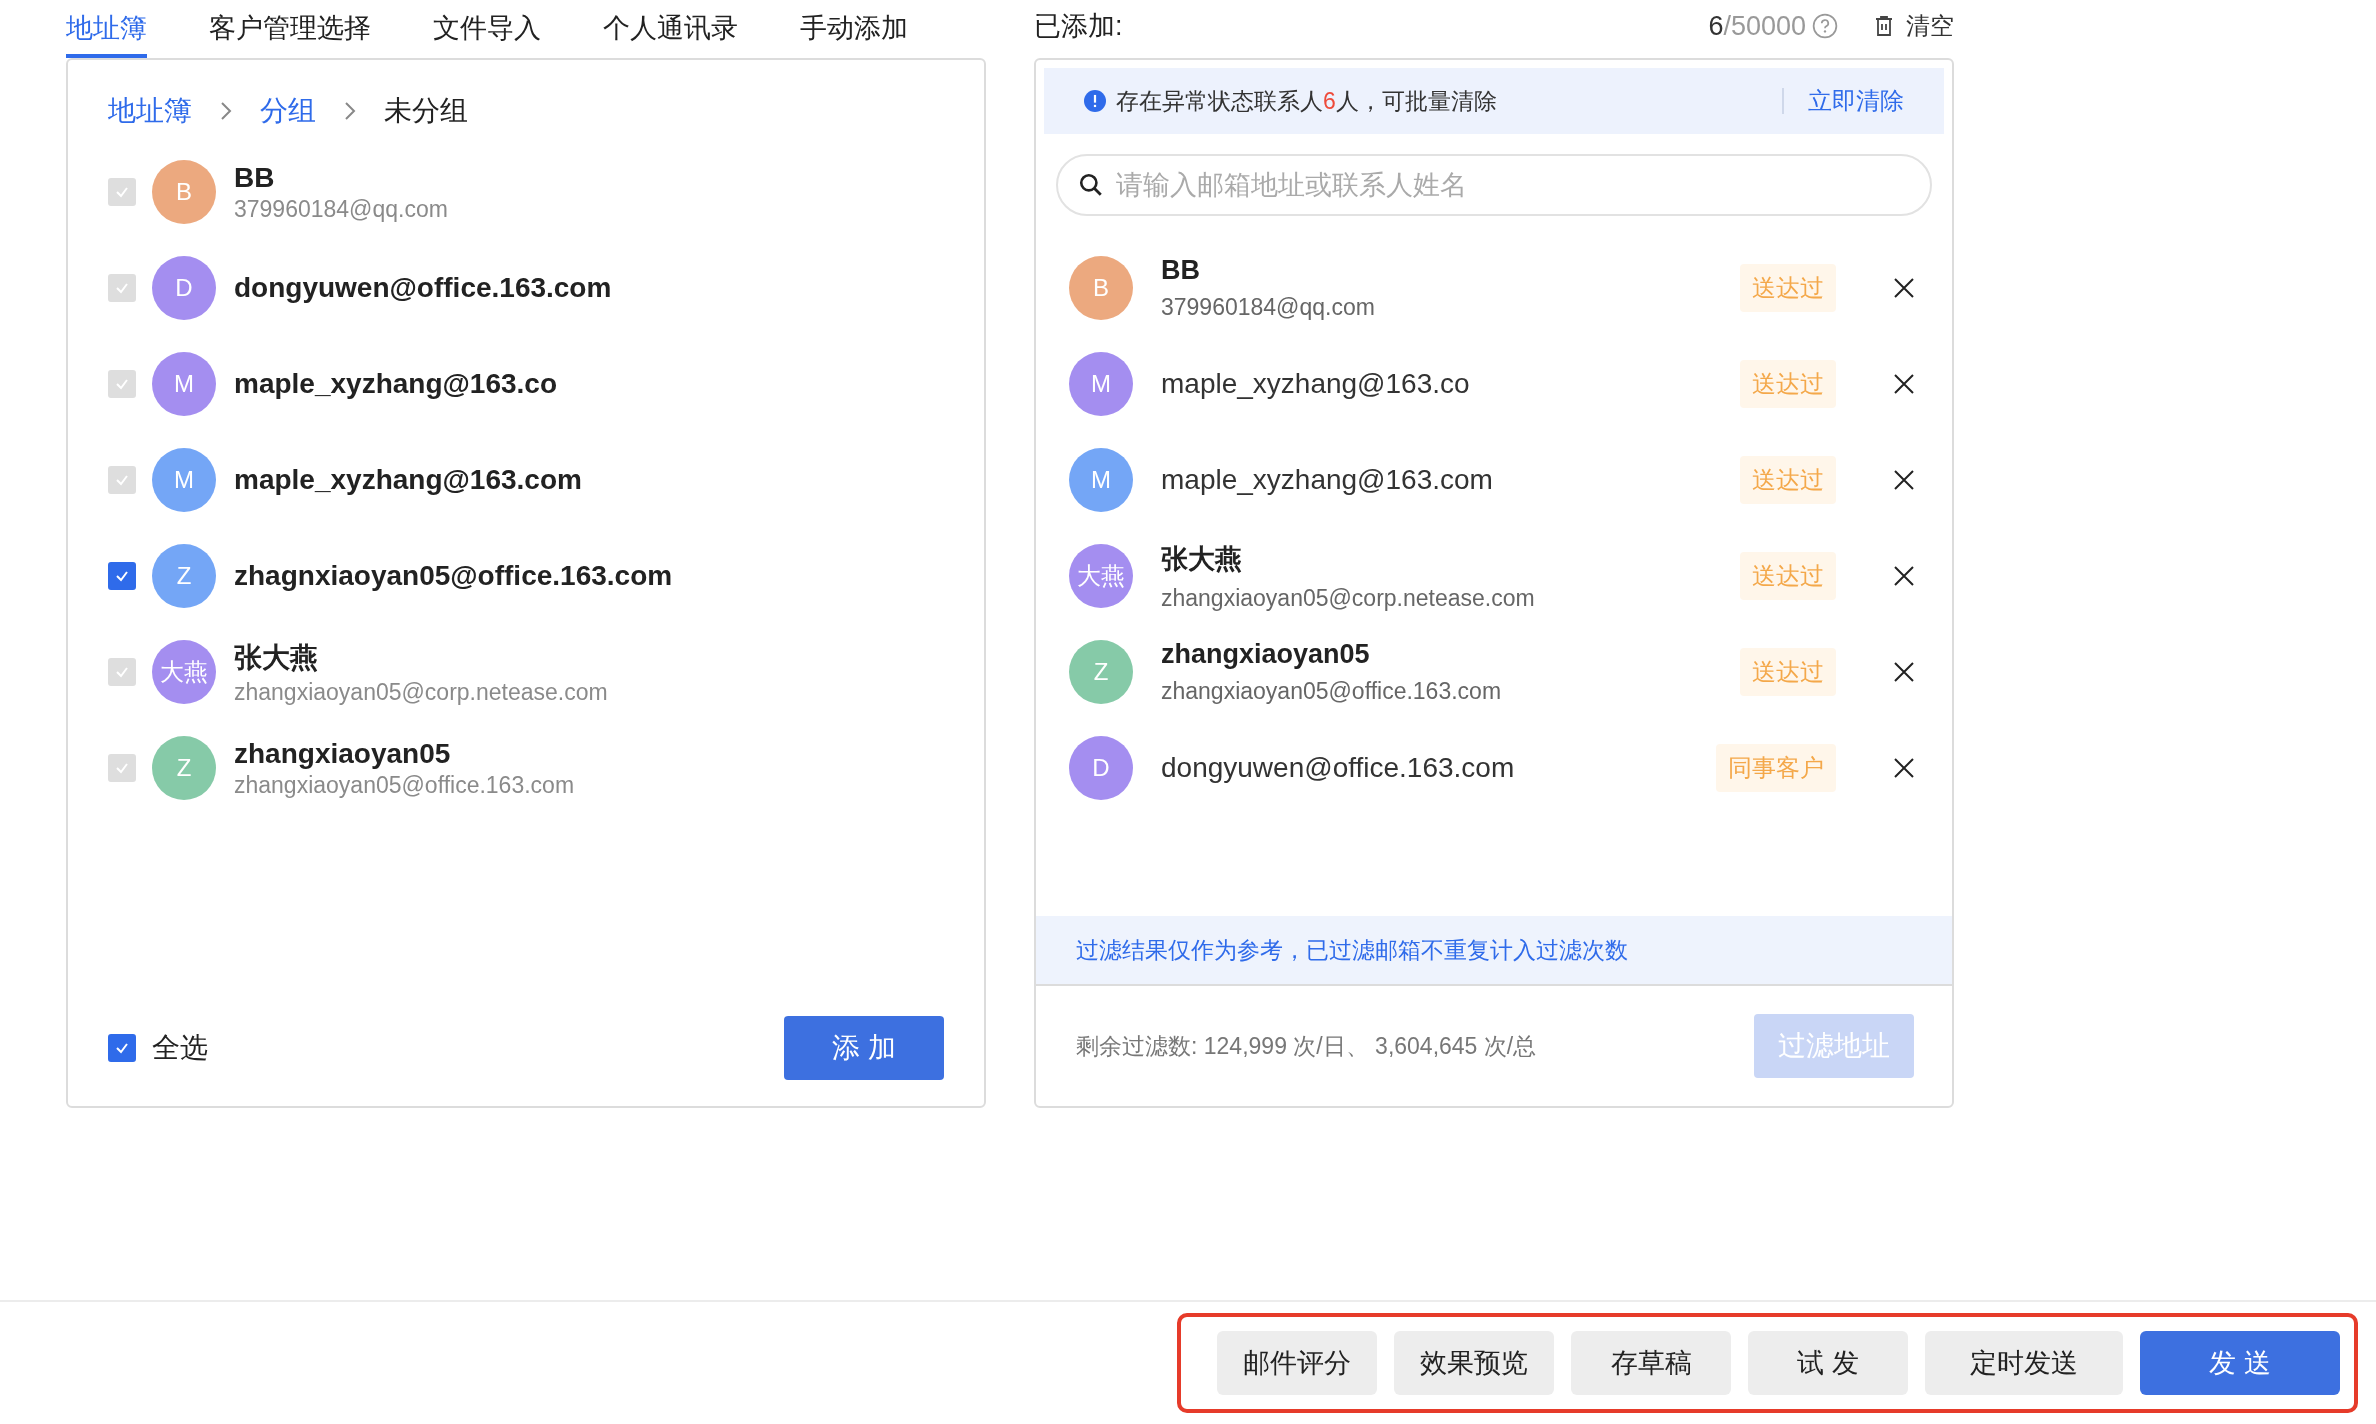 The height and width of the screenshot is (1424, 2376). What do you see at coordinates (288, 111) in the screenshot?
I see `breadcrumb-item: 分组` at bounding box center [288, 111].